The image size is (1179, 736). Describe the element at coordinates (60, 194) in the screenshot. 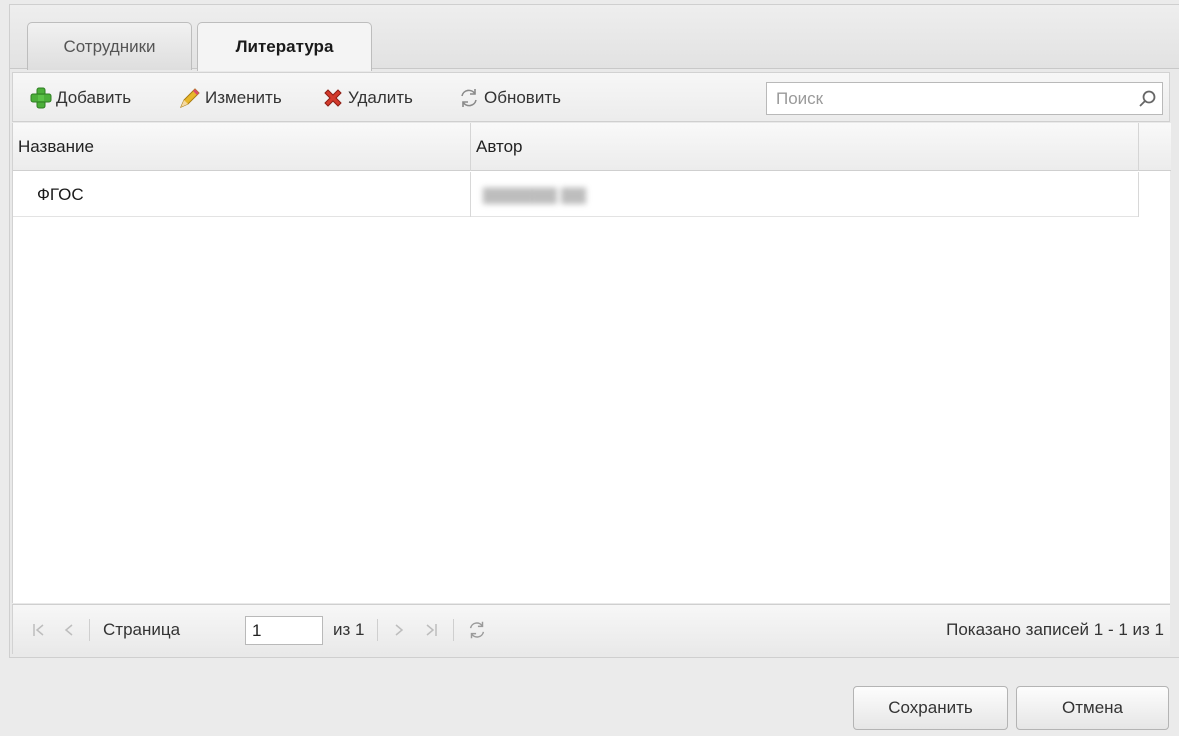

I see `cell-name-text: ФГОС` at that location.